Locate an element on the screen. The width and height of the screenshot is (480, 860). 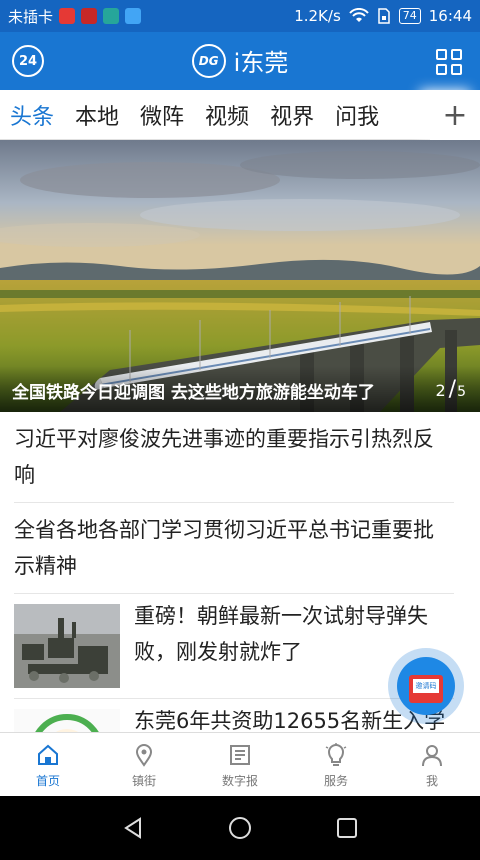
nav-epaper-label: 数字报 is located at coordinates (239, 781).